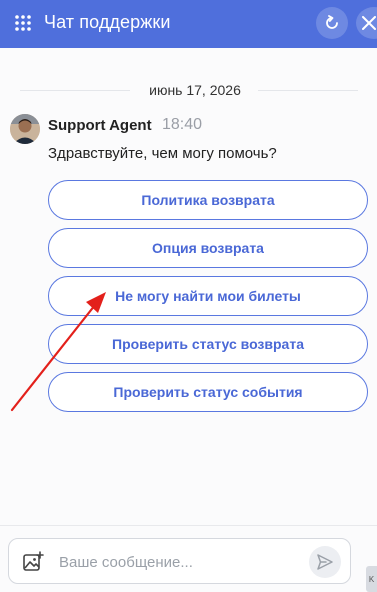  I want to click on send-icon, so click(325, 562).